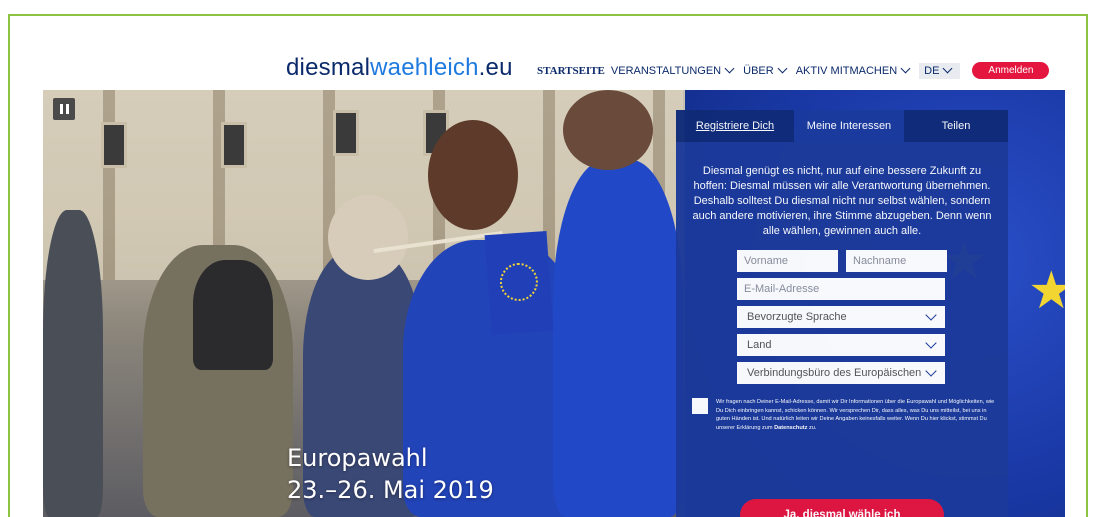  I want to click on country-select-value: Land, so click(759, 345).